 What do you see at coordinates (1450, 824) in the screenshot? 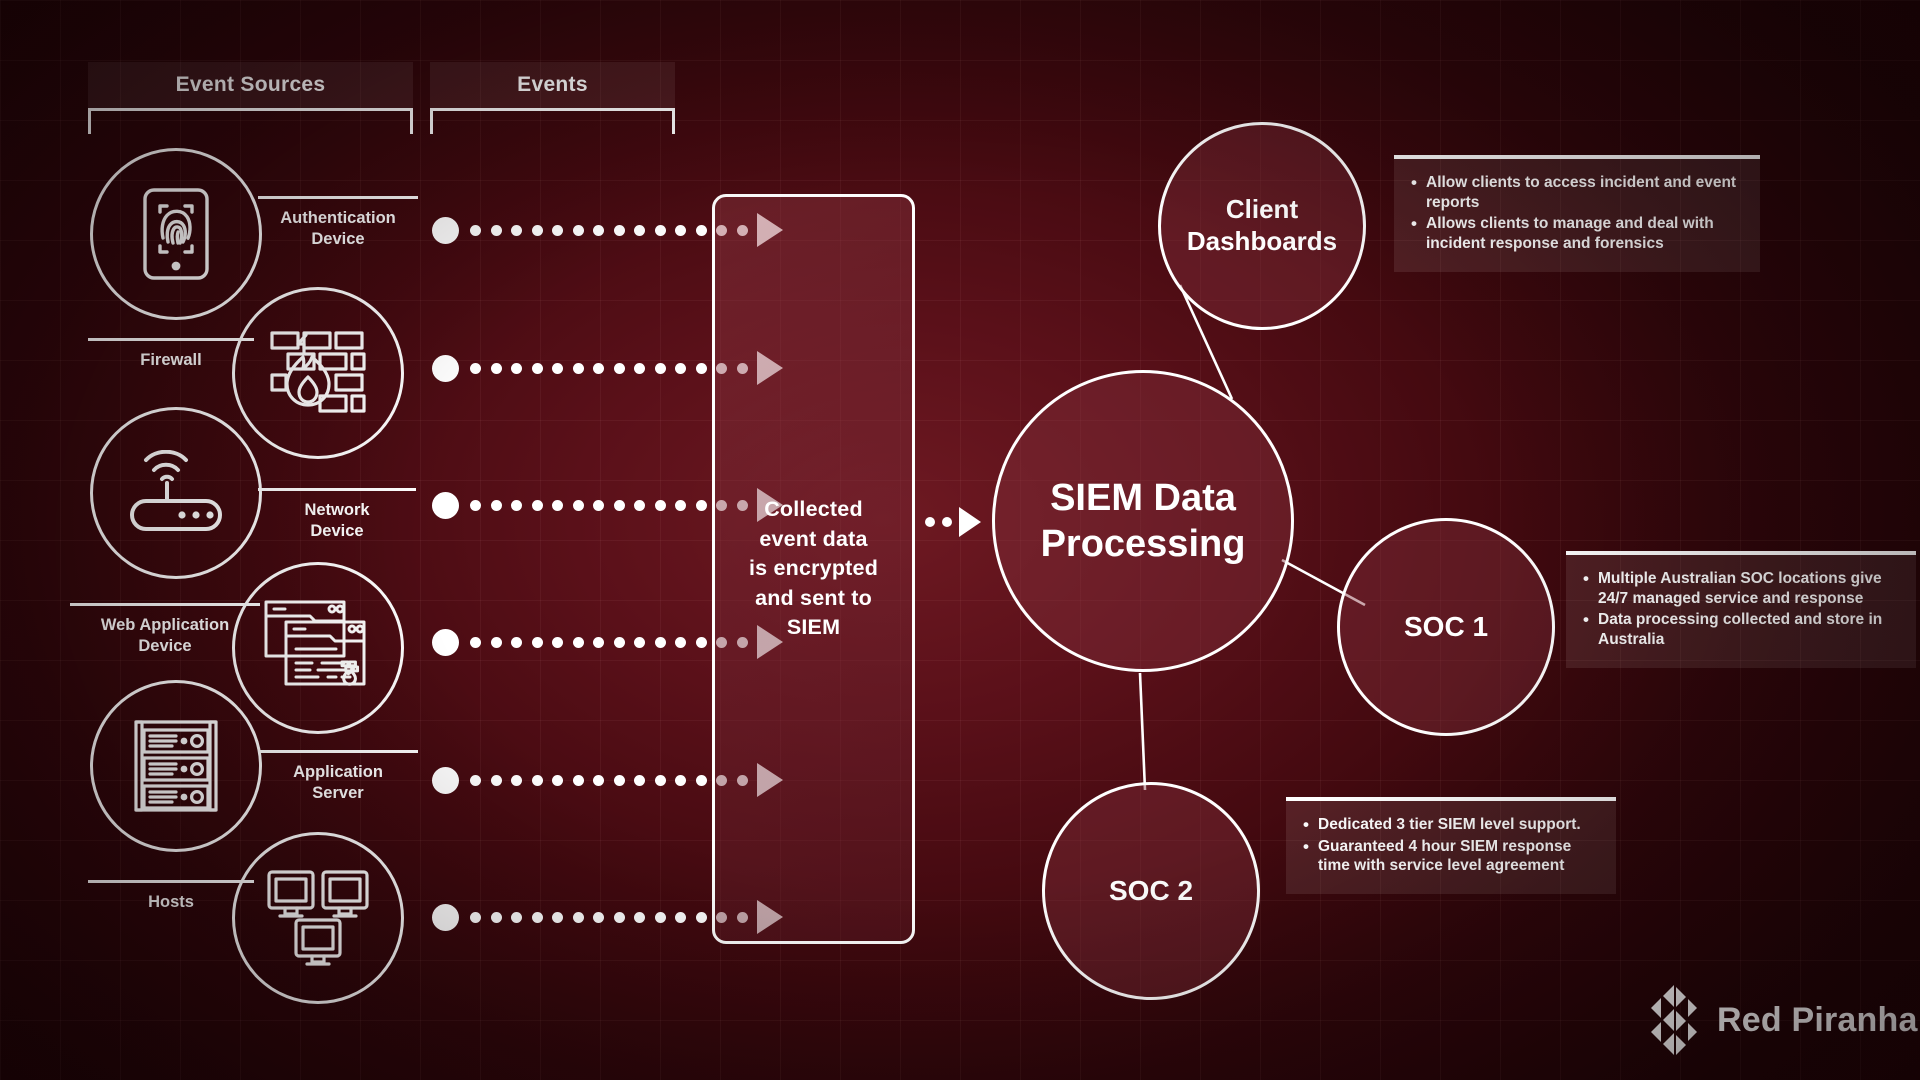
I see `bullet-item: Dedicated 3 tier SIEM level support.` at bounding box center [1450, 824].